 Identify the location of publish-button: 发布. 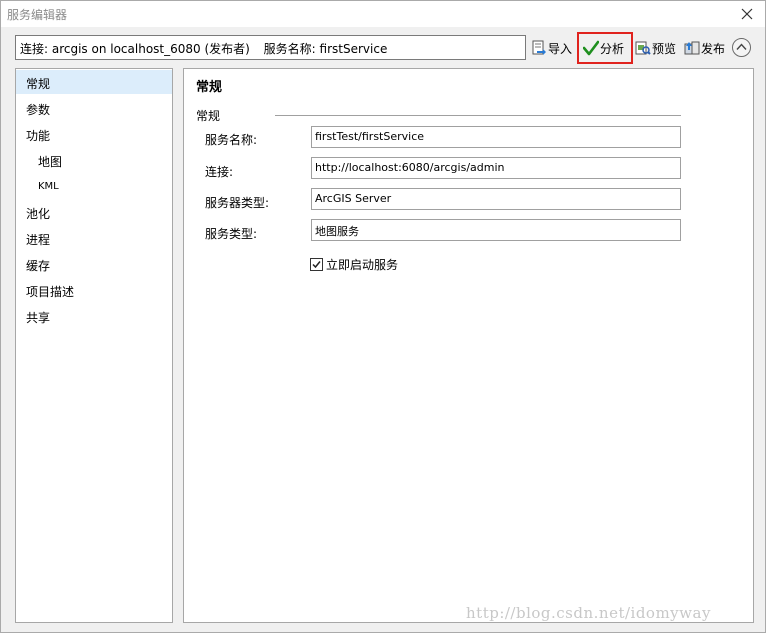
(704, 48).